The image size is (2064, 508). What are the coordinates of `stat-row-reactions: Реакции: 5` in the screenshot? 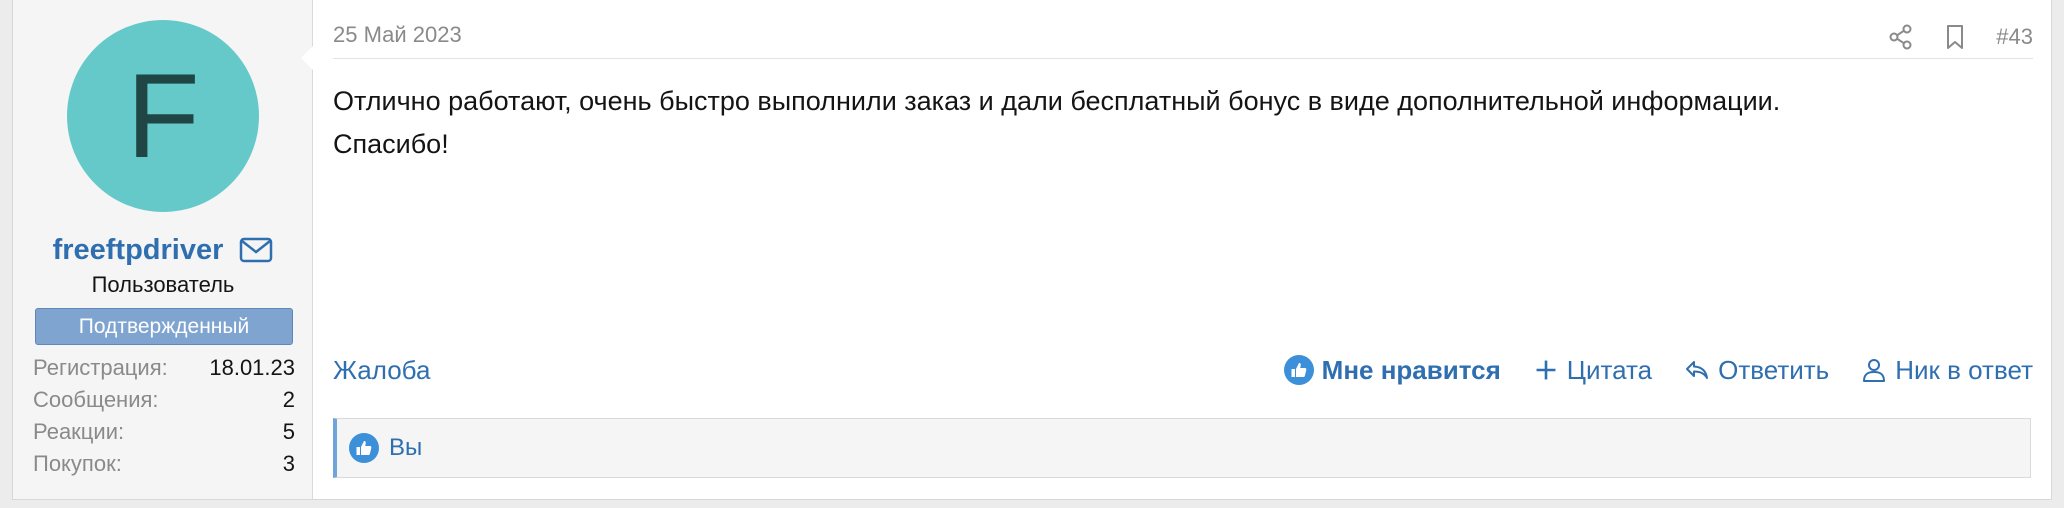 It's located at (164, 432).